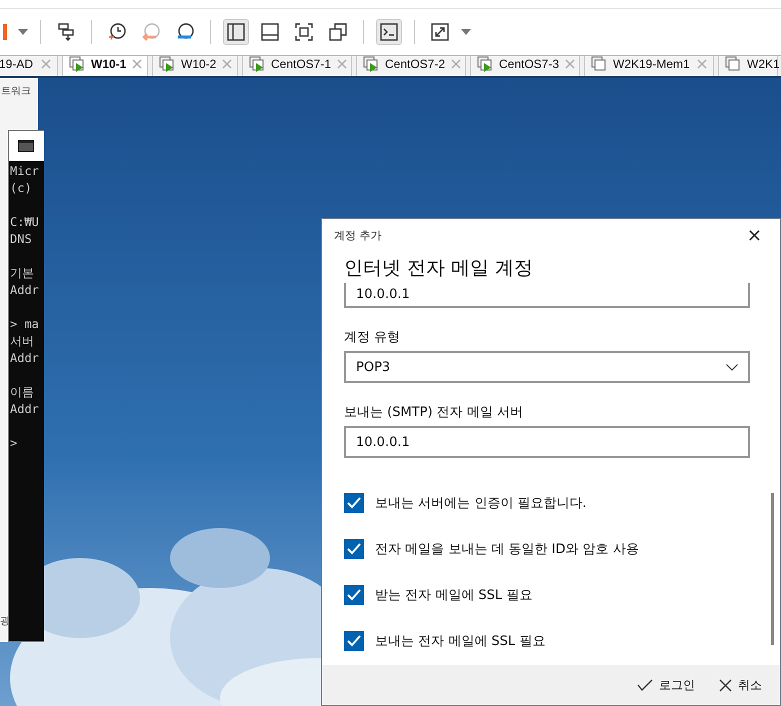 The image size is (781, 706). Describe the element at coordinates (507, 549) in the screenshot. I see `checkbox-label: 전자 메일을 보내는 데 동일한 ID와 암호 사용` at that location.